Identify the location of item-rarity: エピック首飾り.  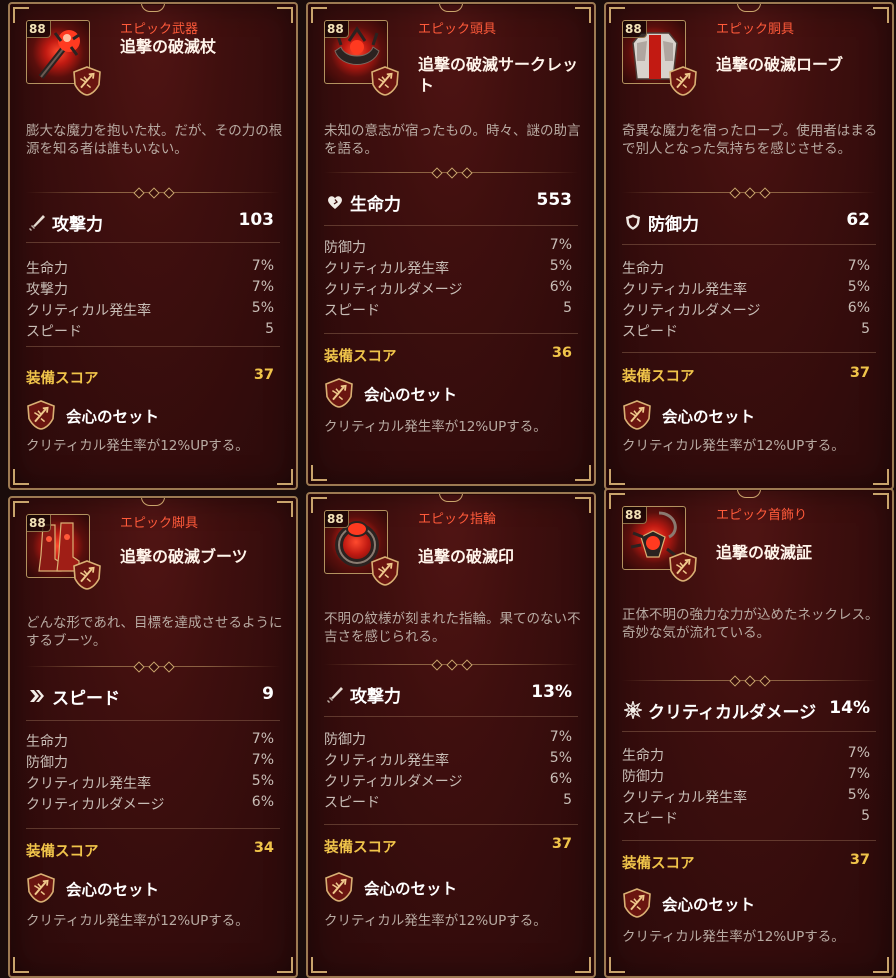
(762, 515).